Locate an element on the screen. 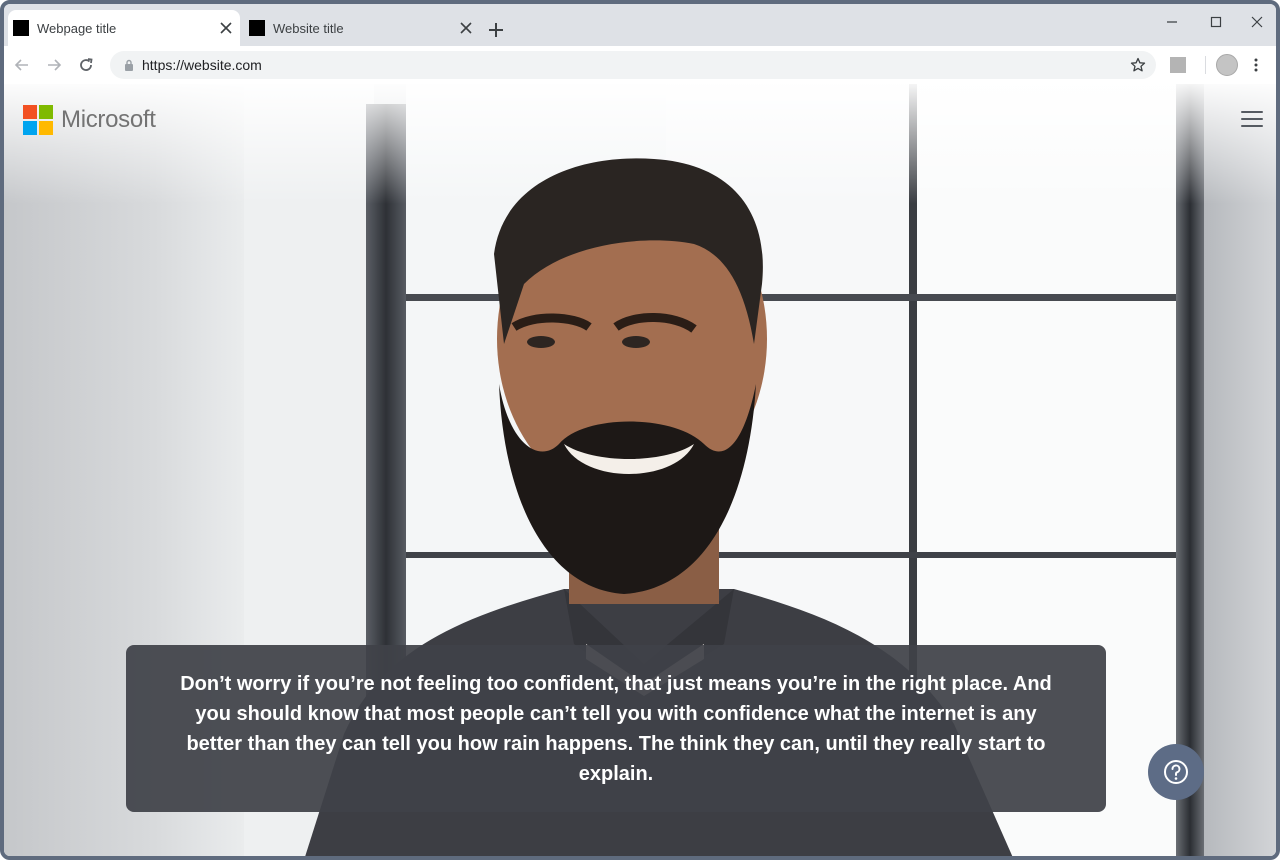 Image resolution: width=1280 pixels, height=860 pixels. browser-menu-button is located at coordinates (1256, 65).